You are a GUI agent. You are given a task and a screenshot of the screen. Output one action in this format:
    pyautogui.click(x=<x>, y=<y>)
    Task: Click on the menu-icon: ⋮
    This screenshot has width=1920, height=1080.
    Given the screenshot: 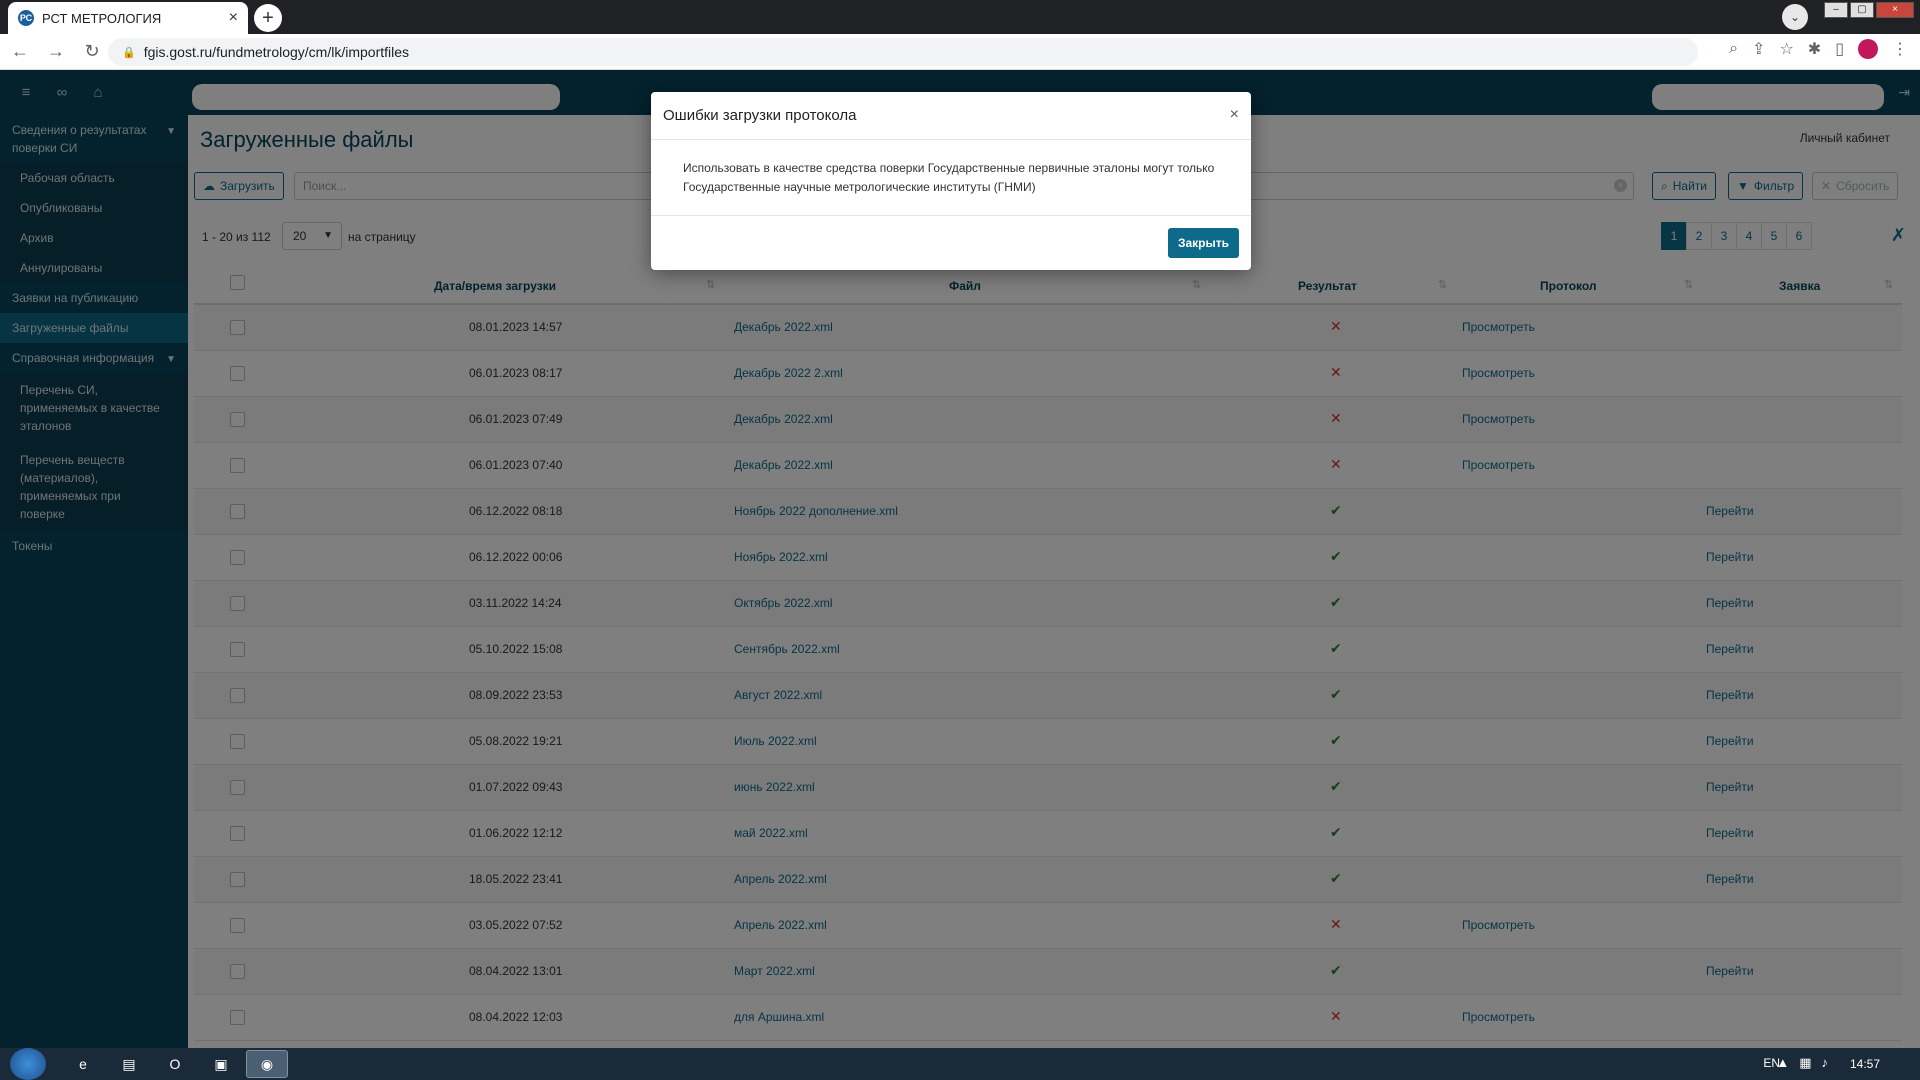 What is the action you would take?
    pyautogui.click(x=1900, y=49)
    